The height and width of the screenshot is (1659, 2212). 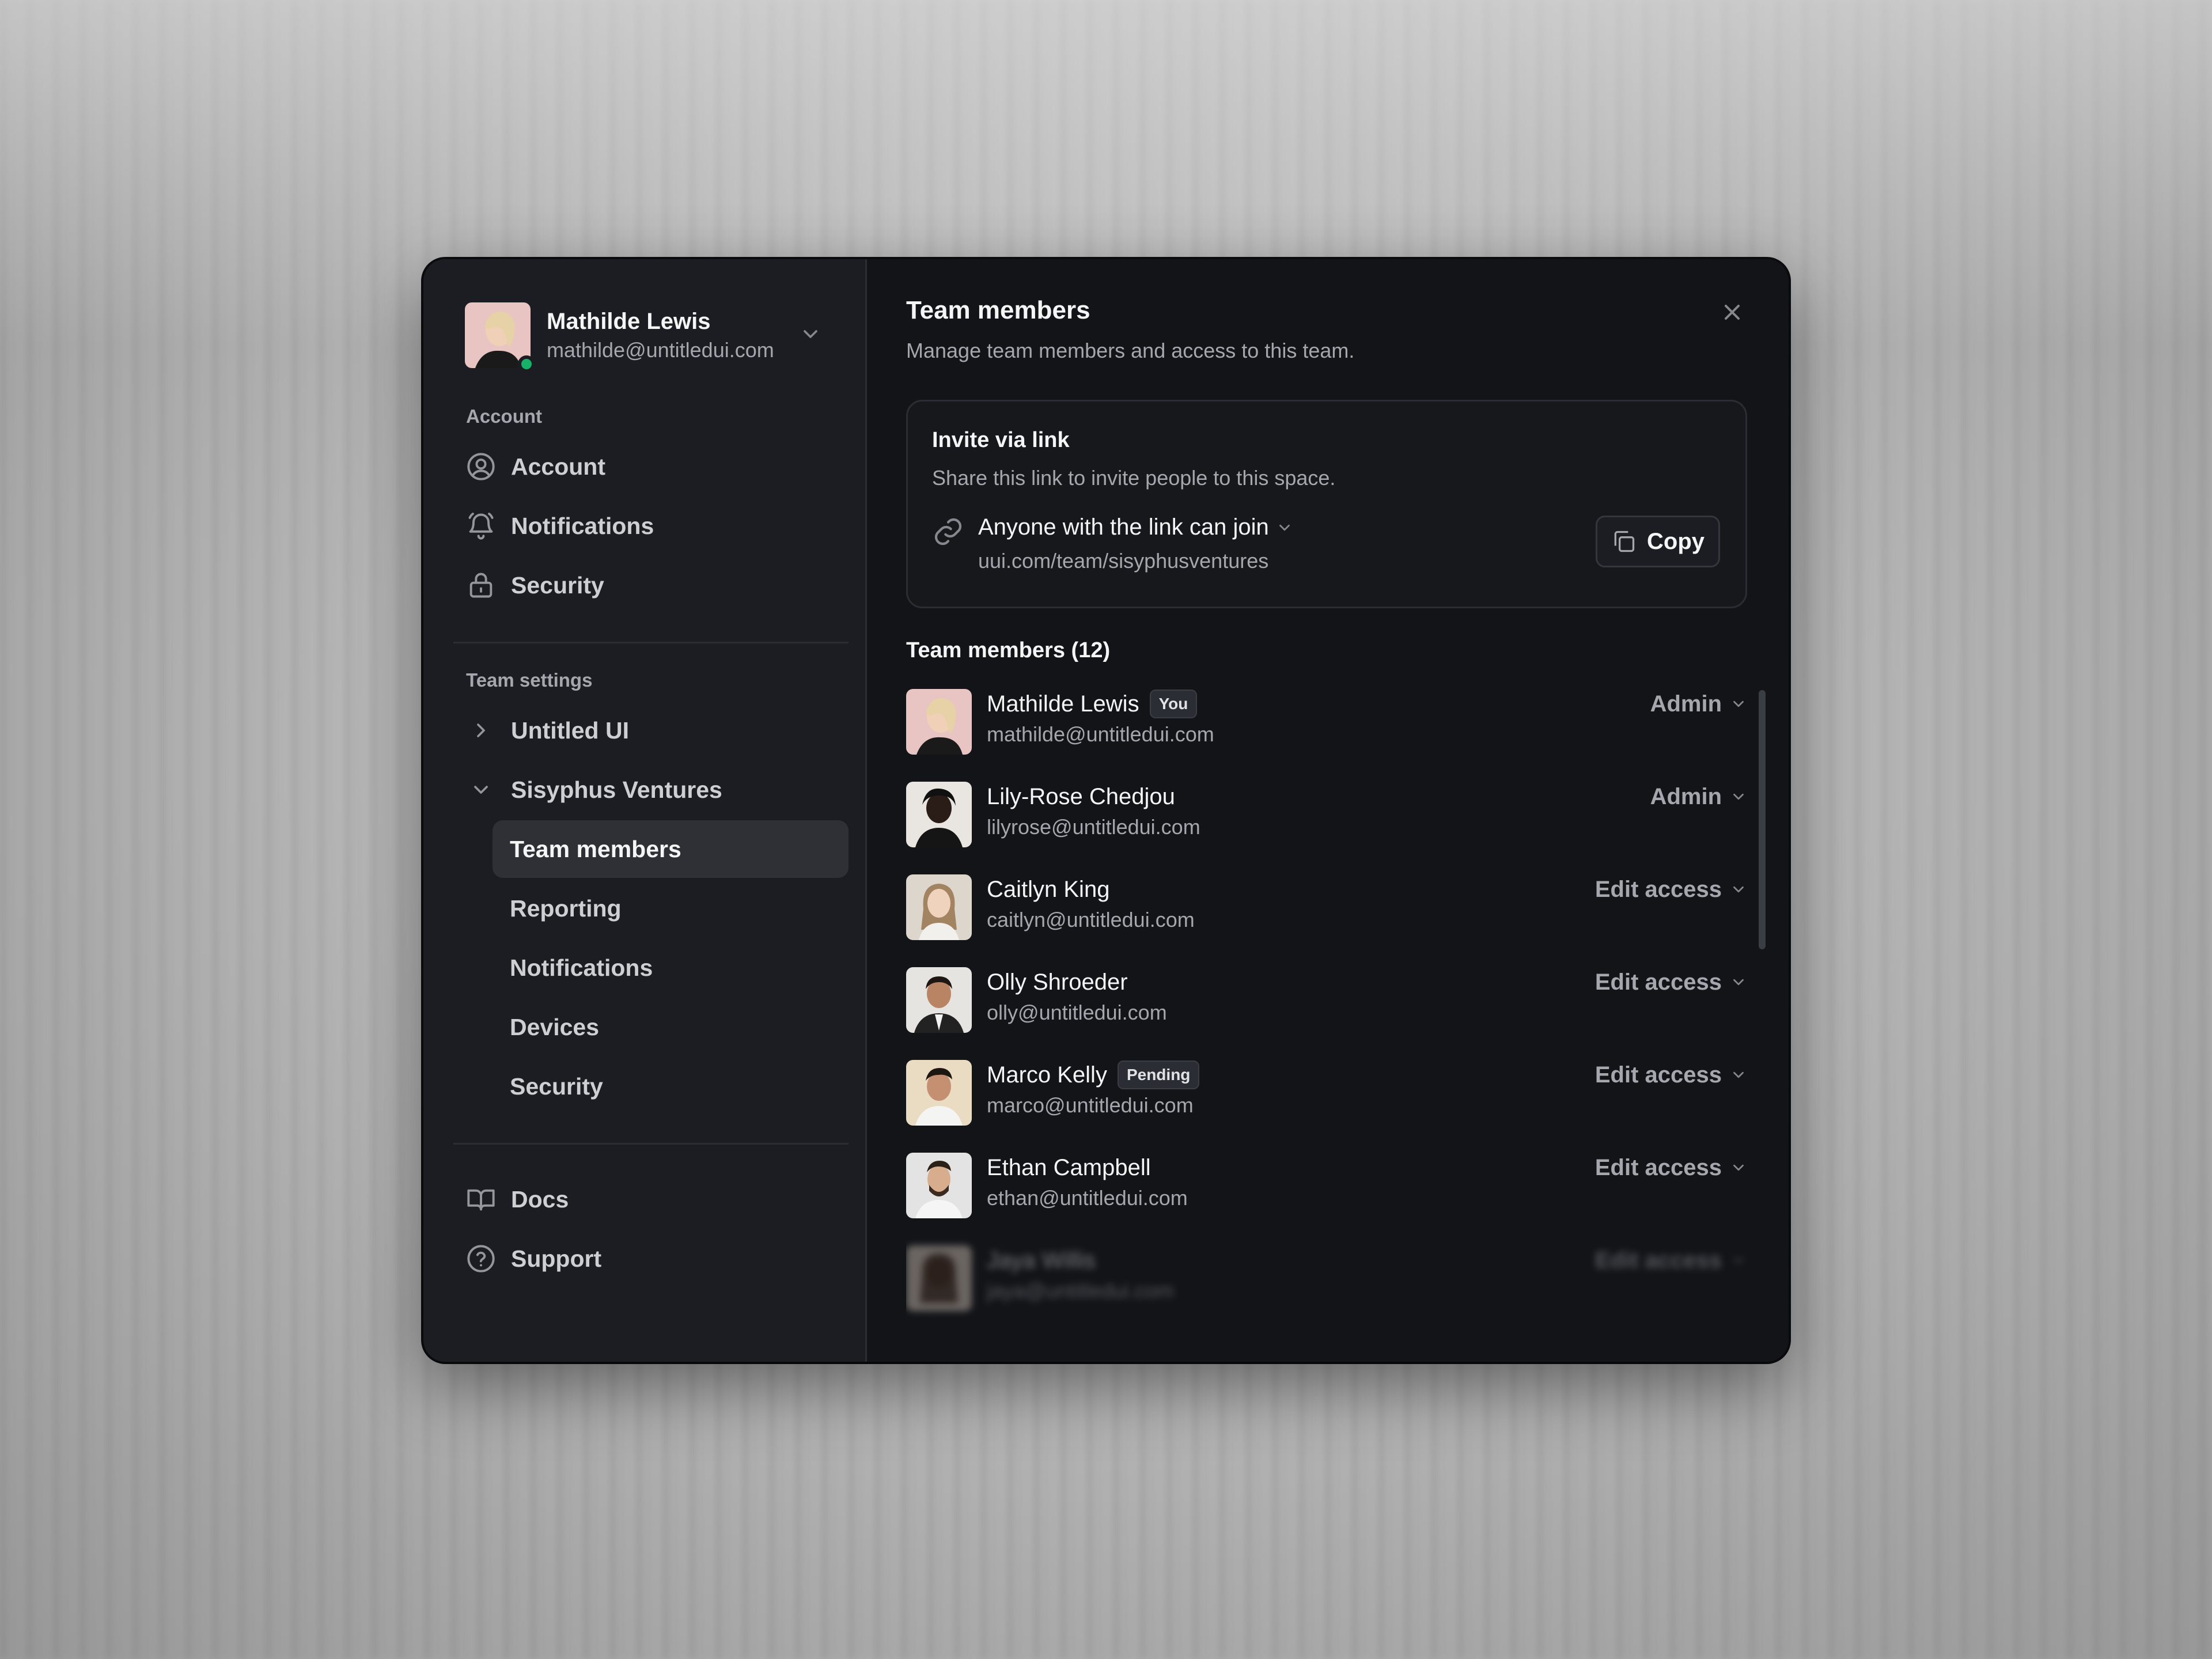 What do you see at coordinates (948, 532) in the screenshot?
I see `link-icon` at bounding box center [948, 532].